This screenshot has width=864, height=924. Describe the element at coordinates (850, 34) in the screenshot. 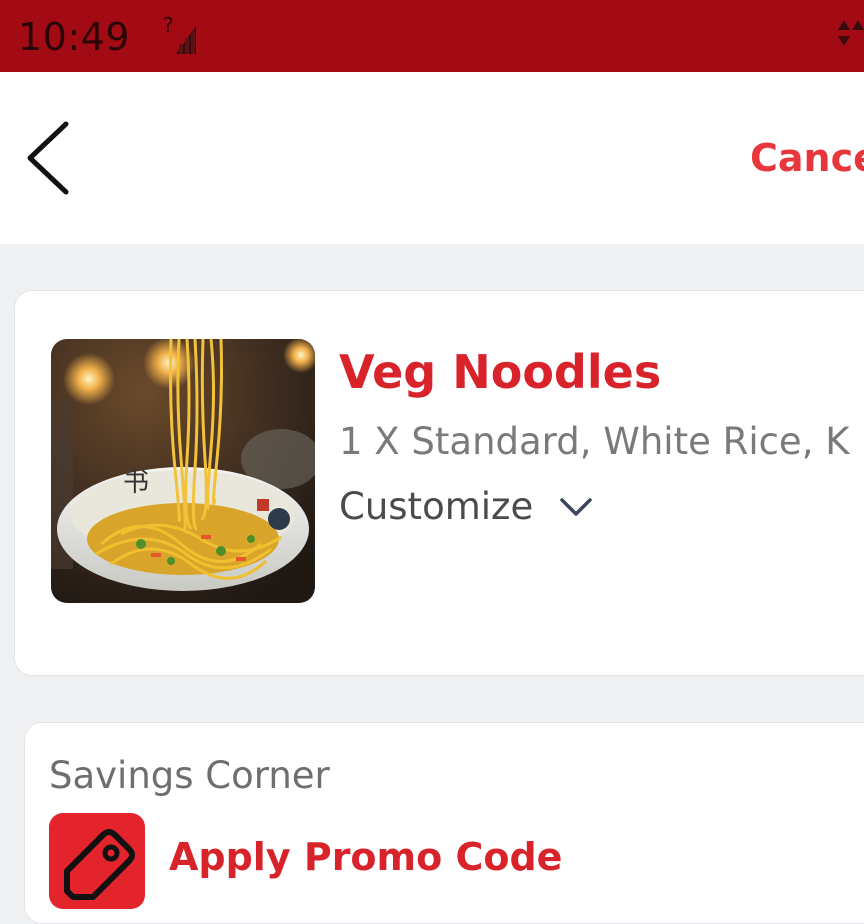

I see `data-arrows-icon` at that location.